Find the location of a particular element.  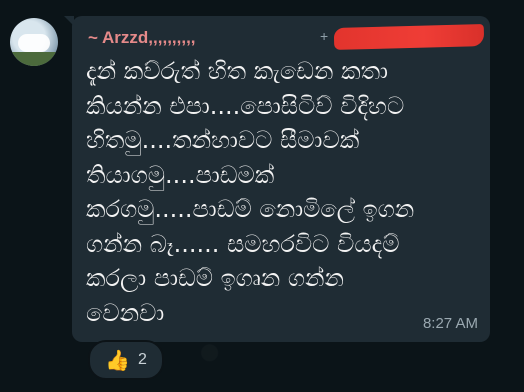

sender-phone: + is located at coordinates (324, 36).